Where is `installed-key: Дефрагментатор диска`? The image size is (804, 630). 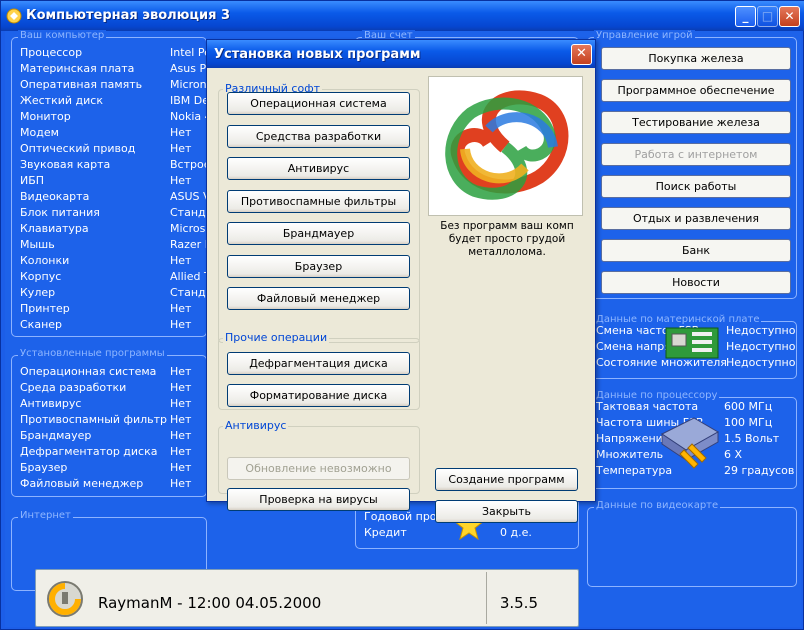
installed-key: Дефрагментатор диска is located at coordinates (89, 451).